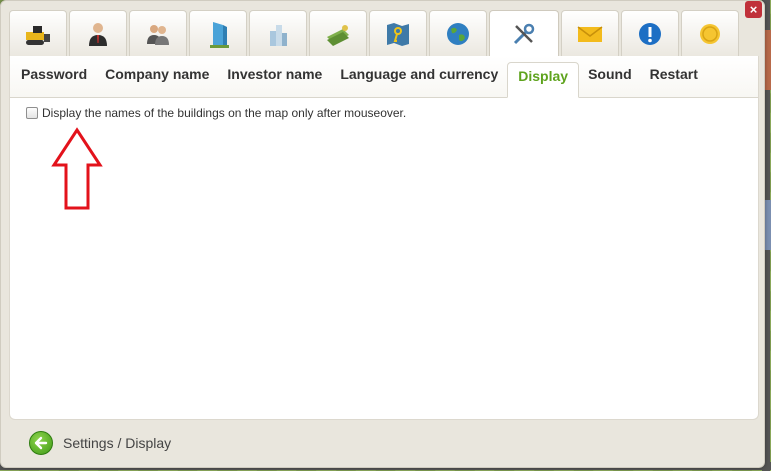 The image size is (771, 471). I want to click on tab-company-name: Company name, so click(157, 79).